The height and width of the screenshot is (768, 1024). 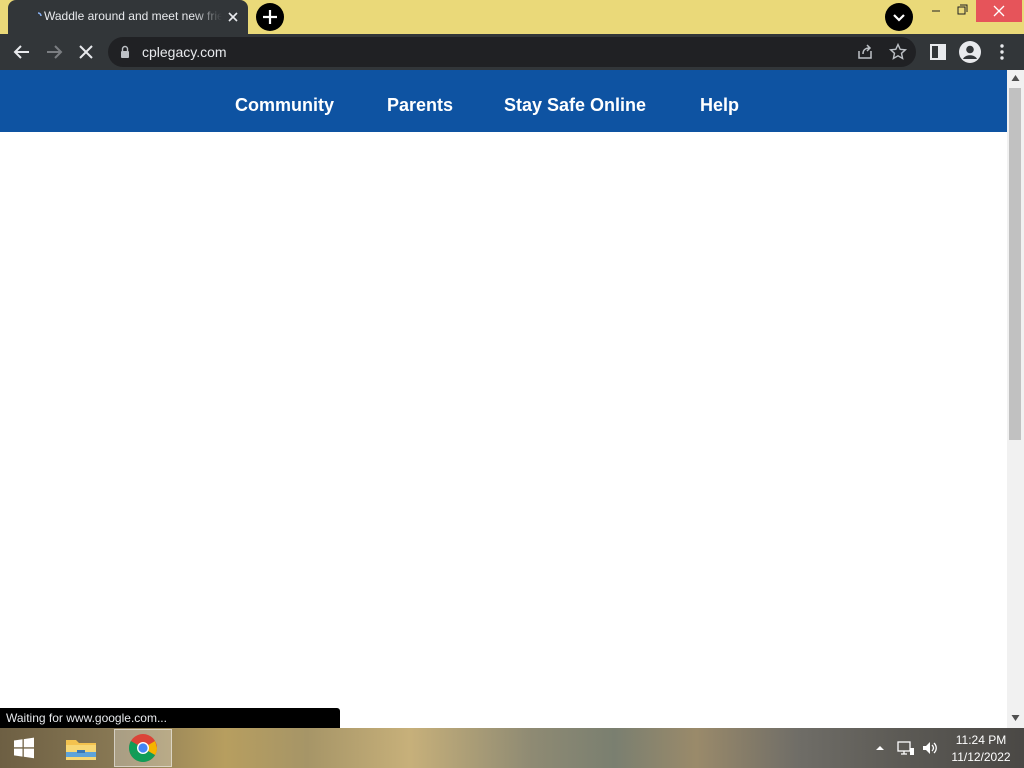 I want to click on start-button, so click(x=24, y=748).